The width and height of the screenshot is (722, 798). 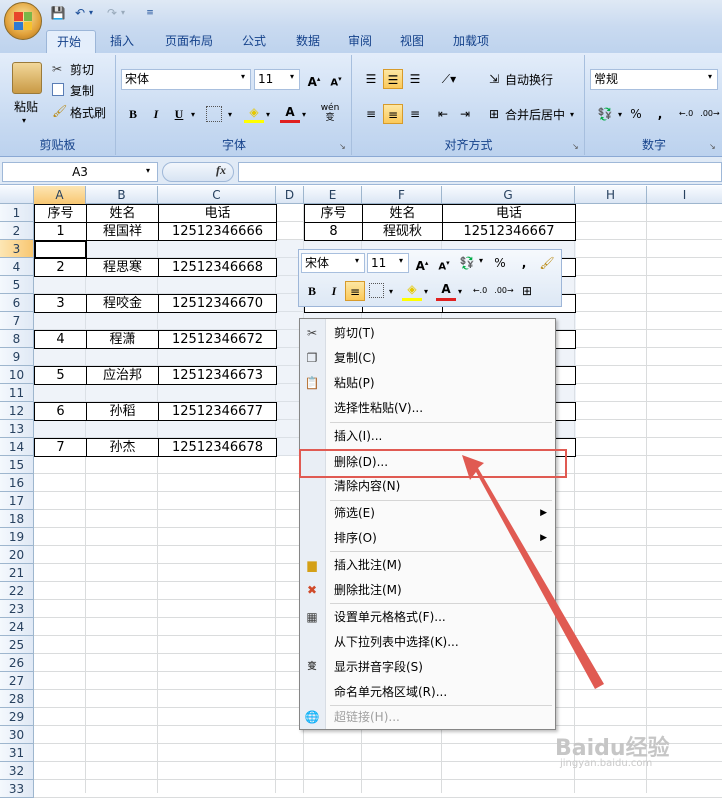 I want to click on align-bottom-icon: ☰, so click(x=415, y=79).